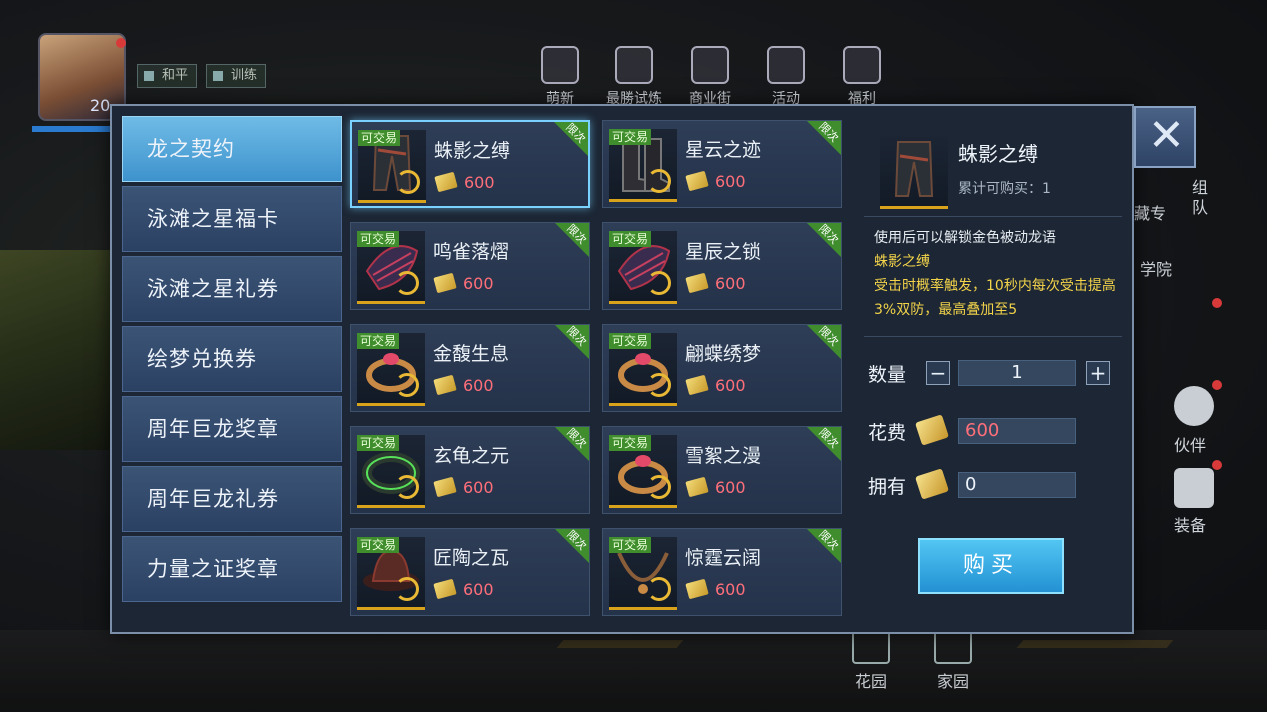 This screenshot has height=712, width=1267. Describe the element at coordinates (167, 76) in the screenshot. I see `peace-mode-chip: 和平` at that location.